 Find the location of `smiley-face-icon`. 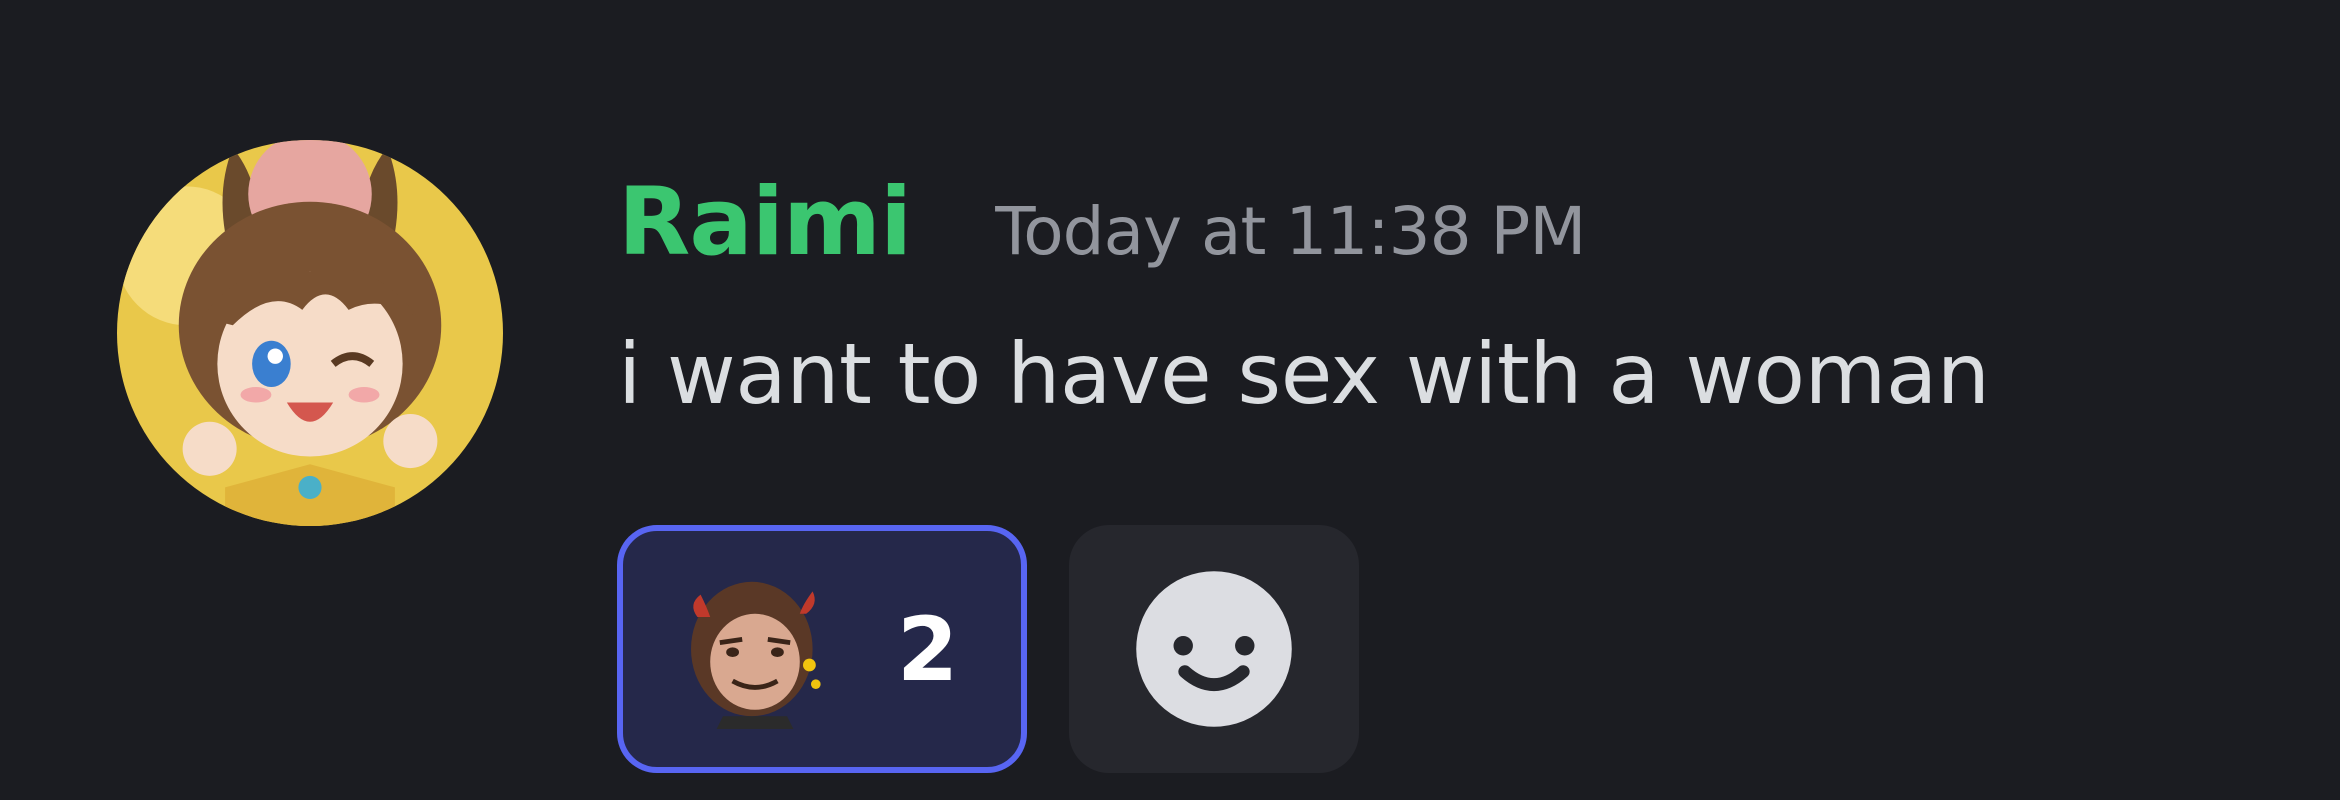

smiley-face-icon is located at coordinates (1214, 649).